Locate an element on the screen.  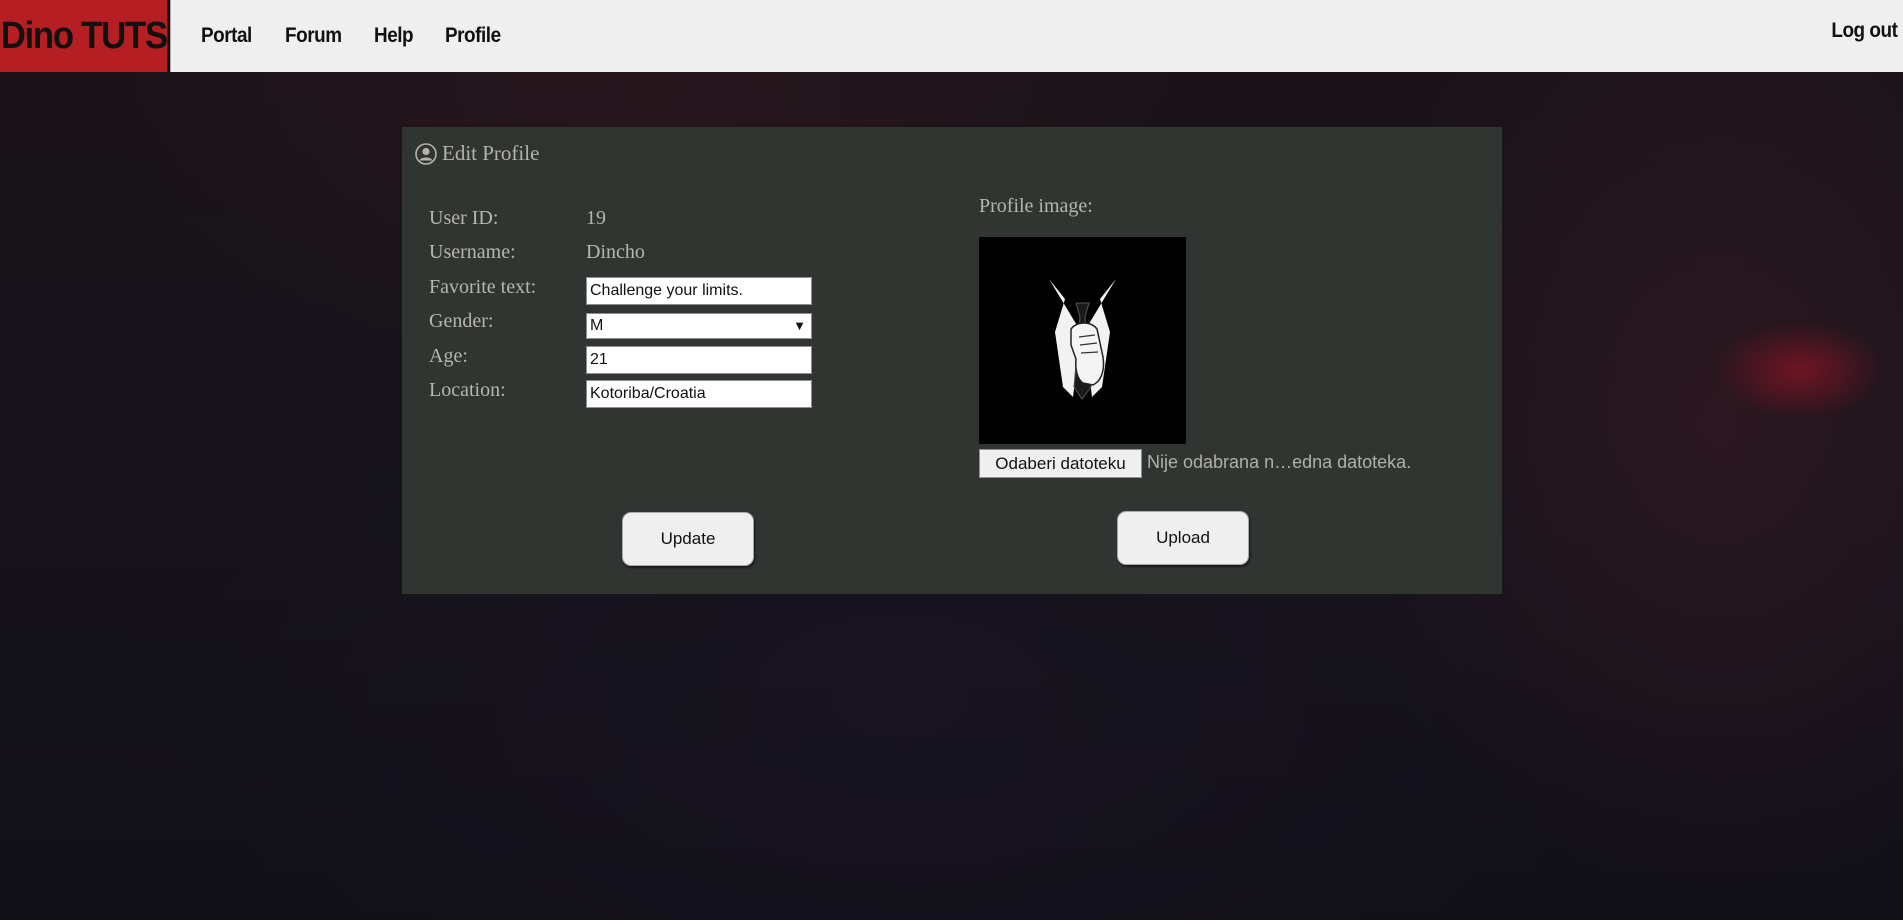
nav-item-help: Help is located at coordinates (394, 36).